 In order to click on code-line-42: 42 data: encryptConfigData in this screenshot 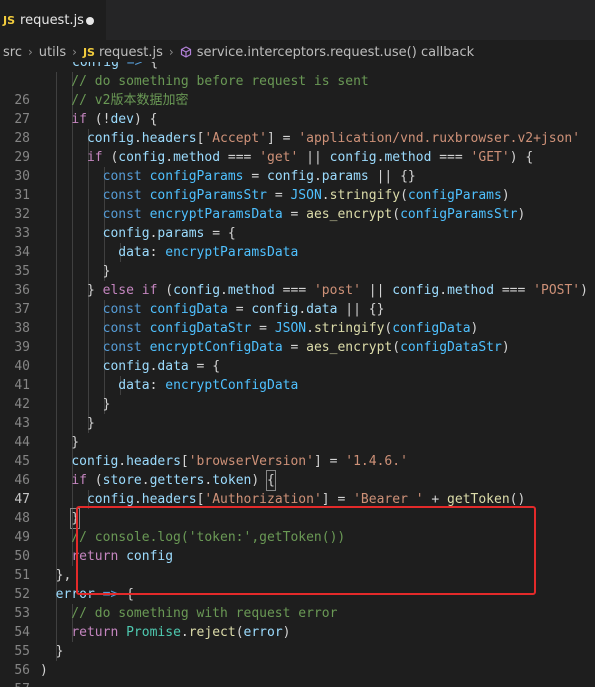, I will do `click(297, 394)`.